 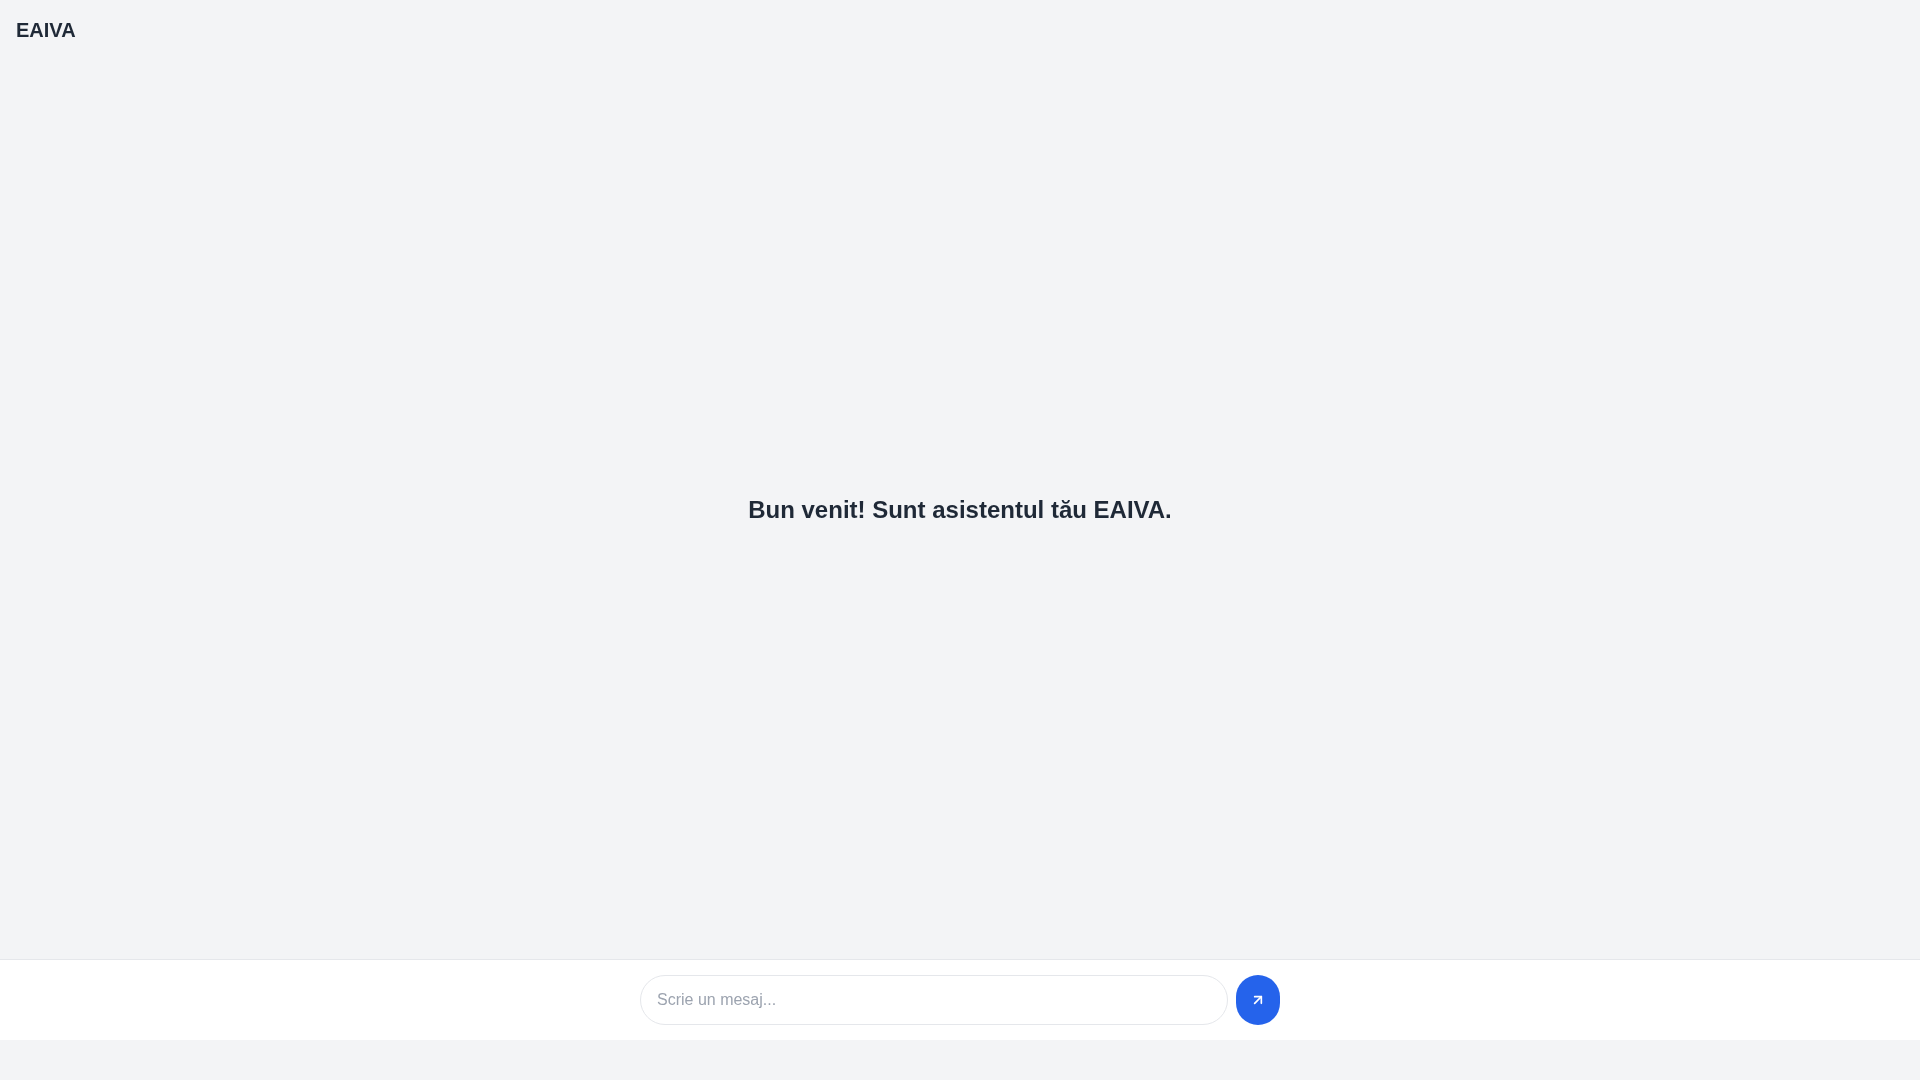 I want to click on welcome-message: Bun venit! Sunt asistentul tău EAIVA., so click(x=960, y=509).